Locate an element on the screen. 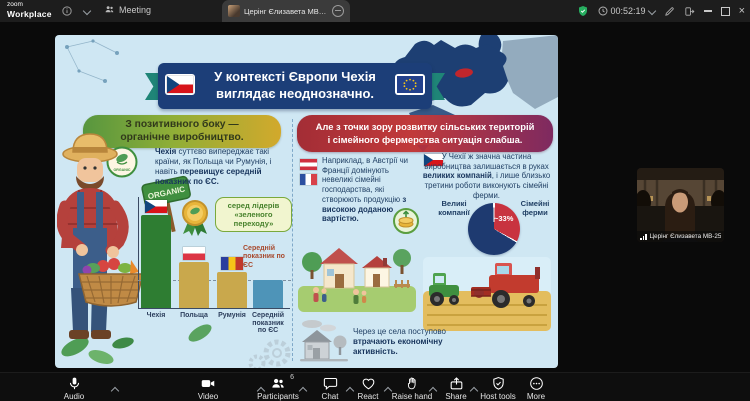 The image size is (750, 401). participants-count-badge: 6 is located at coordinates (292, 377).